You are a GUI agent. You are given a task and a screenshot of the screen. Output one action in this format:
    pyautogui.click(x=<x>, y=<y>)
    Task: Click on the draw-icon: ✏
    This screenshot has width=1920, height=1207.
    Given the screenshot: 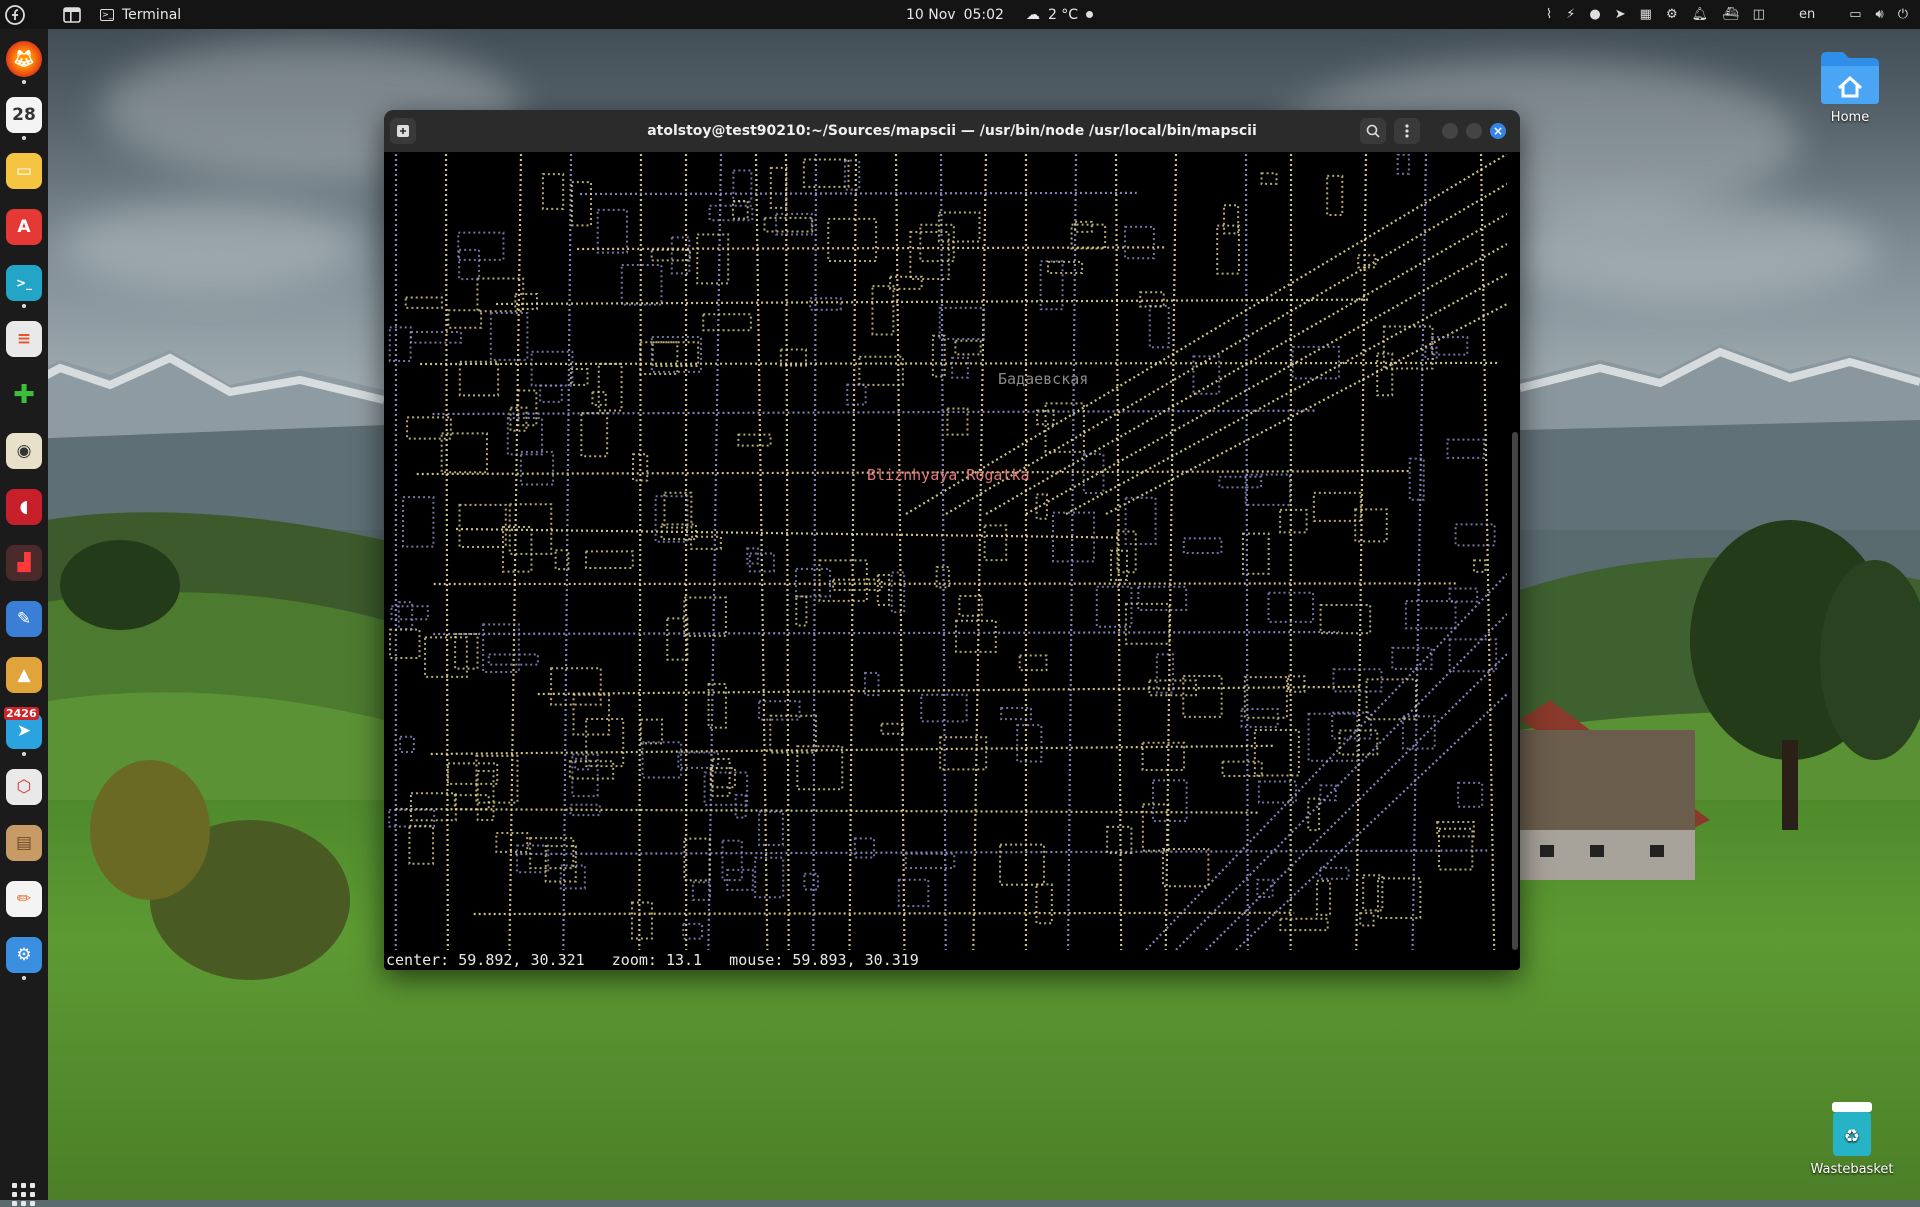 What is the action you would take?
    pyautogui.click(x=24, y=899)
    